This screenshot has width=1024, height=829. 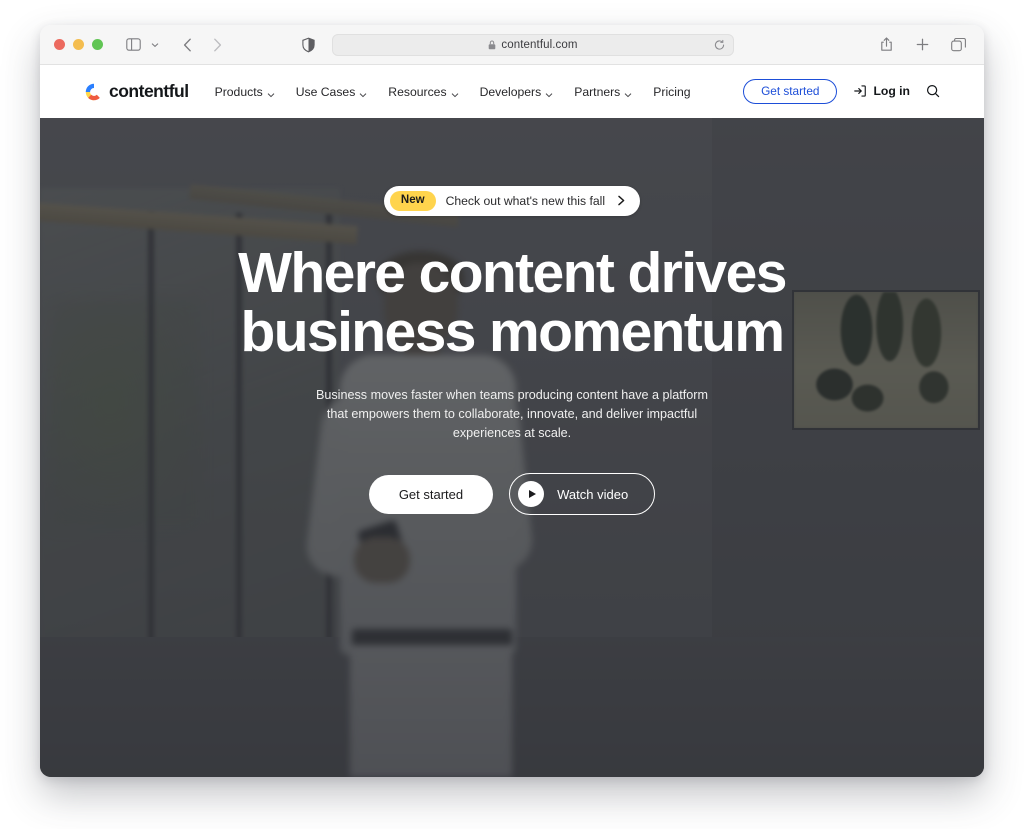 I want to click on new-tab-icon, so click(x=922, y=45).